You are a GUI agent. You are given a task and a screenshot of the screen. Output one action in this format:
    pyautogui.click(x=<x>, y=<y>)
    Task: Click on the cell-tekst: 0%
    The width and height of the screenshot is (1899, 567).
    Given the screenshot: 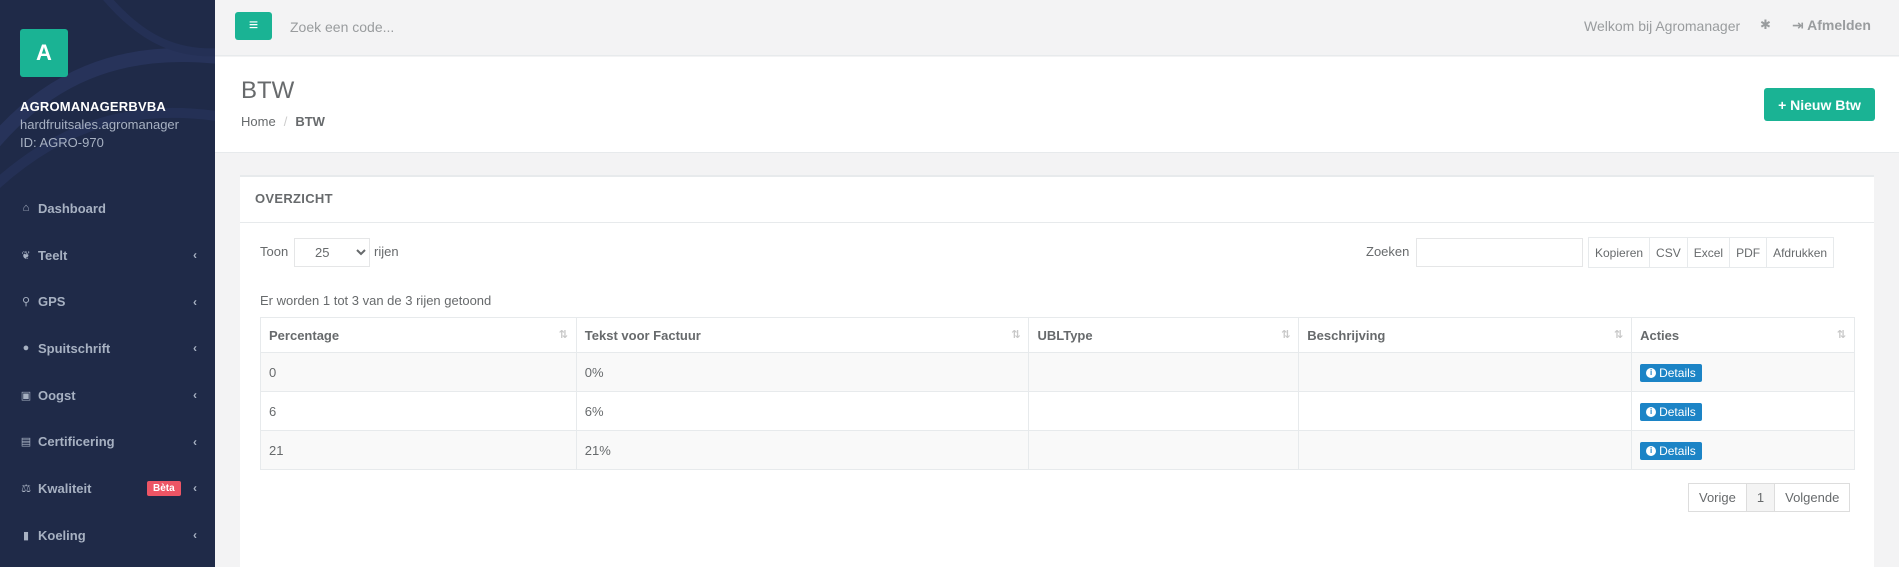 What is the action you would take?
    pyautogui.click(x=802, y=372)
    